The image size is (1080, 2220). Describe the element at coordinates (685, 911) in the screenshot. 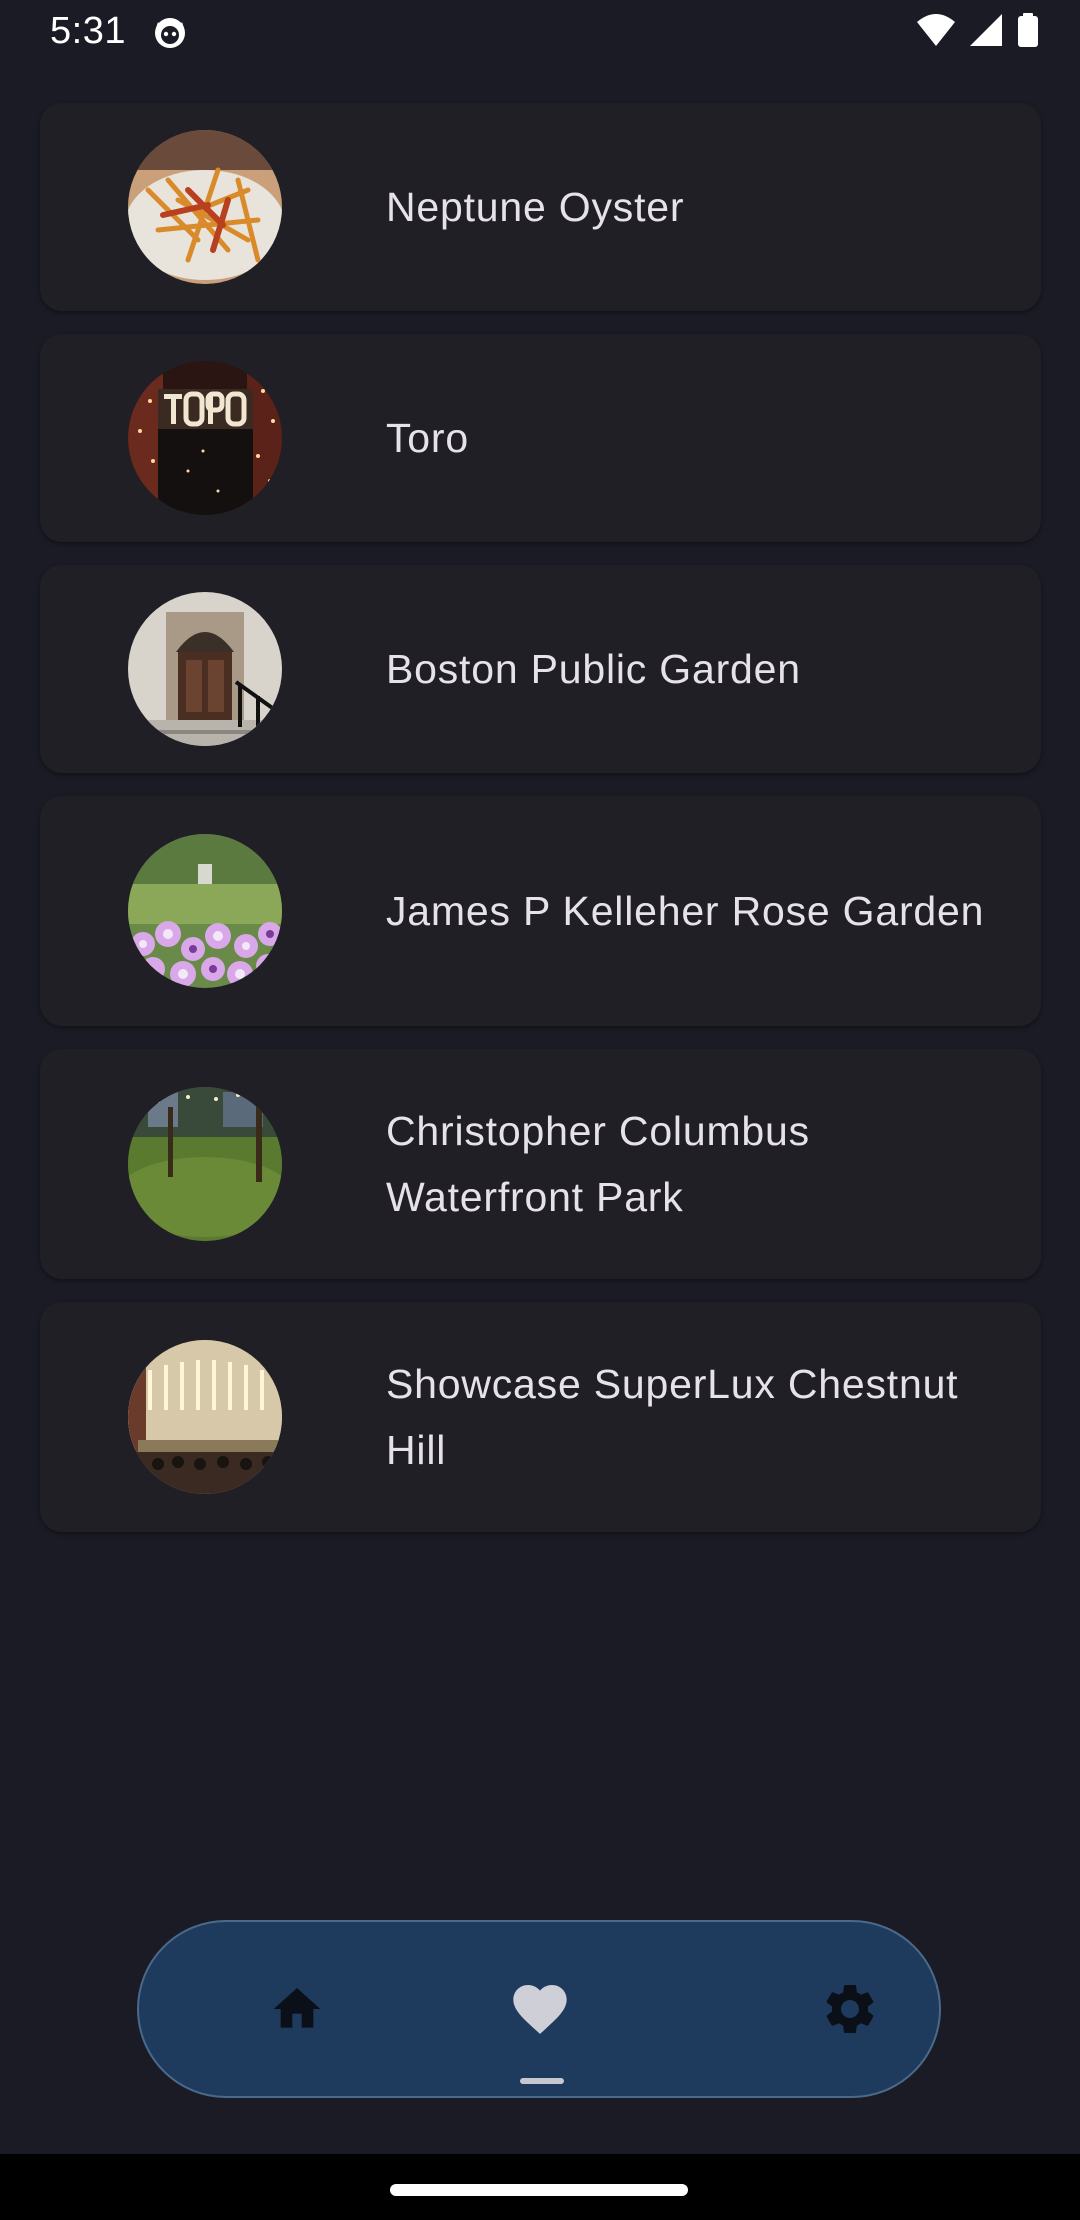

I see `place-name: James P Kelleher Rose Garden` at that location.